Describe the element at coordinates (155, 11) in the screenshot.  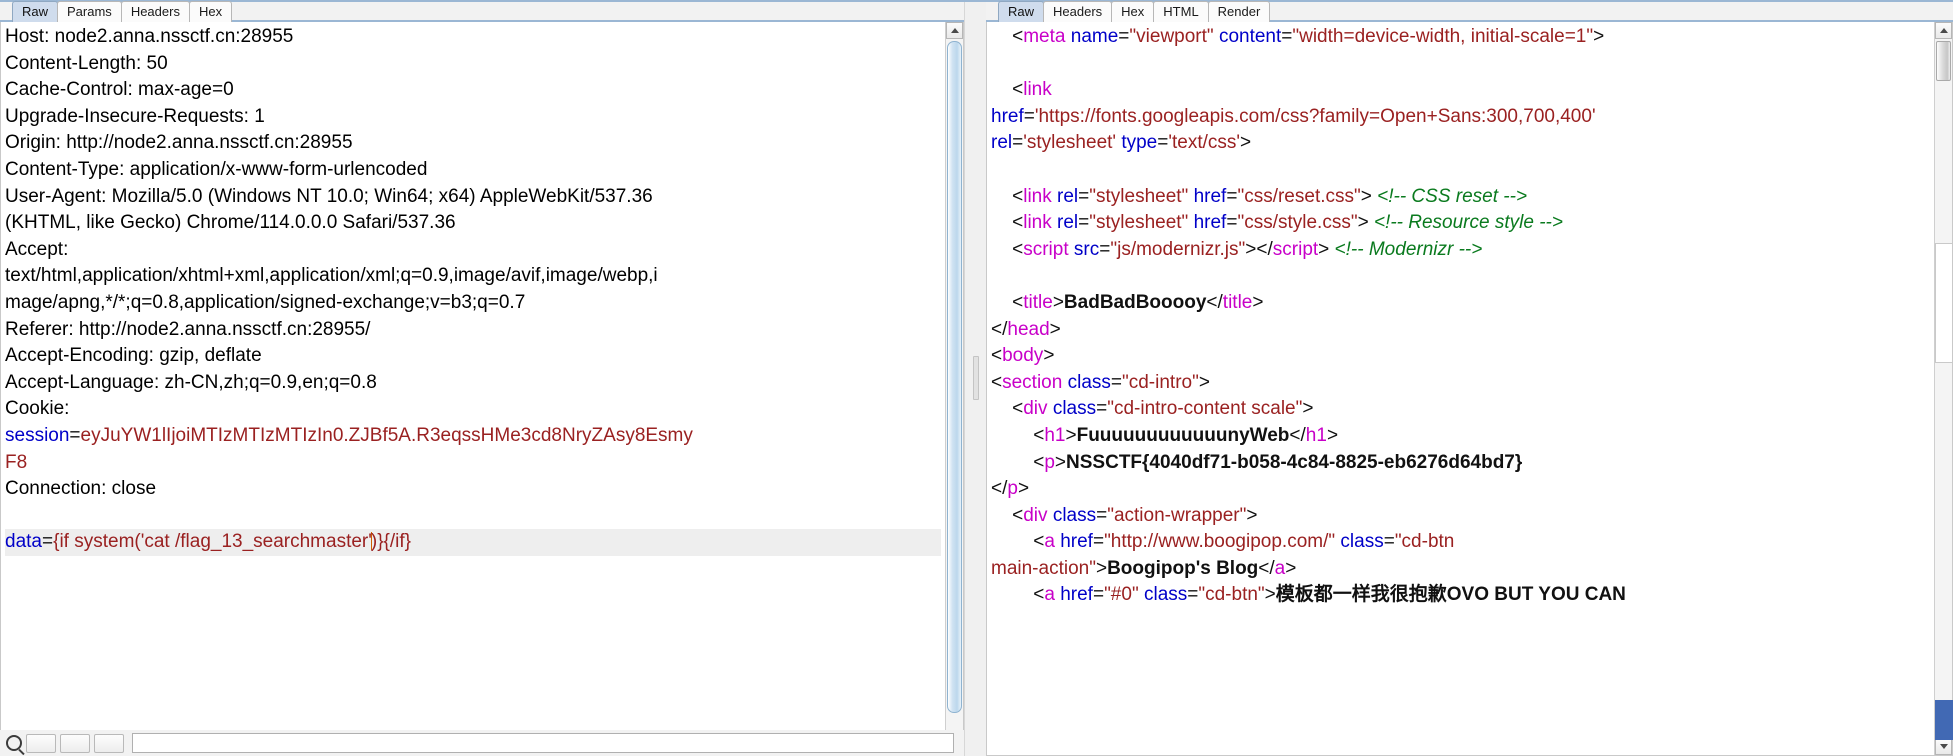
I see `tab-request-headers: Headers` at that location.